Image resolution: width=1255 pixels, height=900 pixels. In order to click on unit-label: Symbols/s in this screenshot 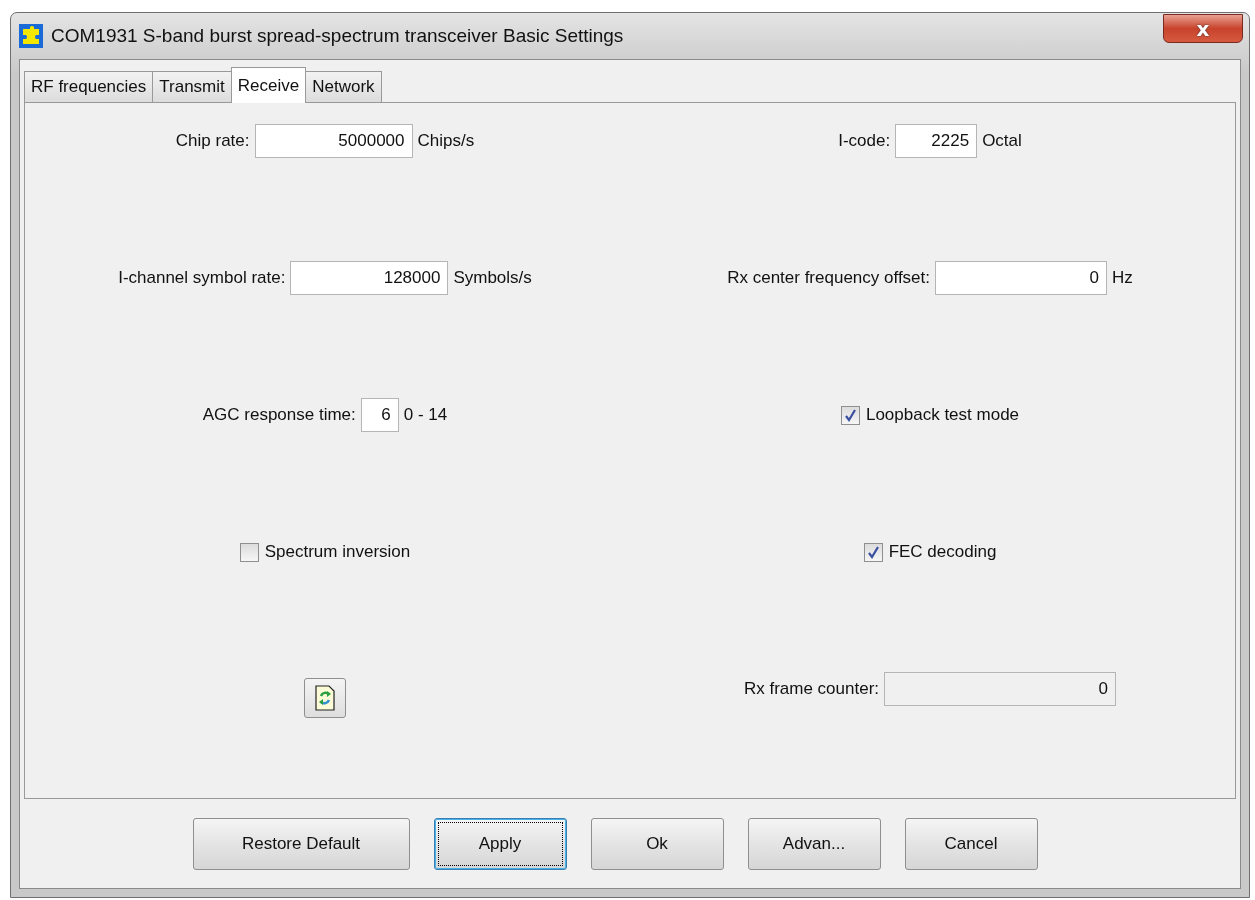, I will do `click(492, 278)`.